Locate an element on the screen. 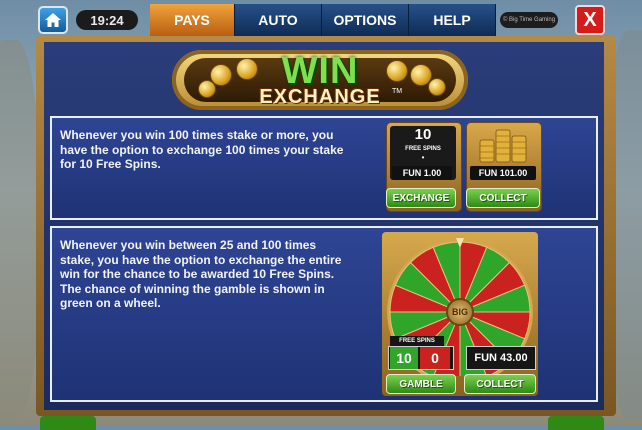  free-spins-count: 10 is located at coordinates (423, 134).